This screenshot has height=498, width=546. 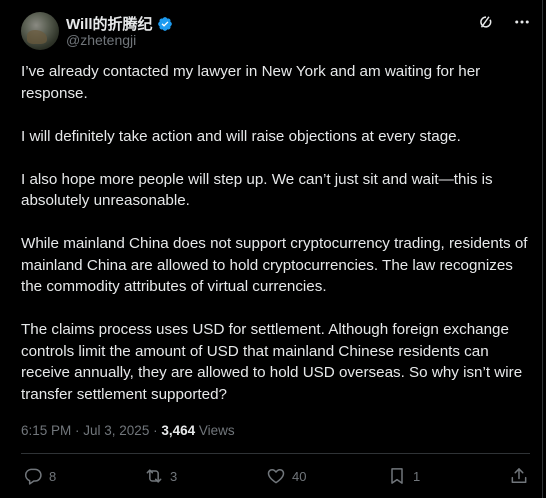 I want to click on avatar, so click(x=40, y=31).